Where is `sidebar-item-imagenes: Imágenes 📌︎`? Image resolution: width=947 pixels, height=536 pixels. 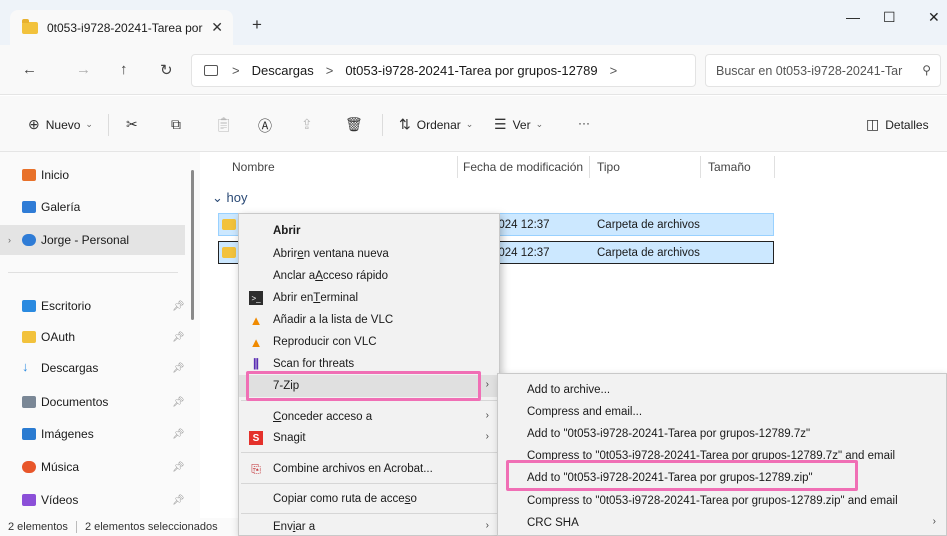
sidebar-item-imagenes: Imágenes 📌︎ is located at coordinates (92, 434).